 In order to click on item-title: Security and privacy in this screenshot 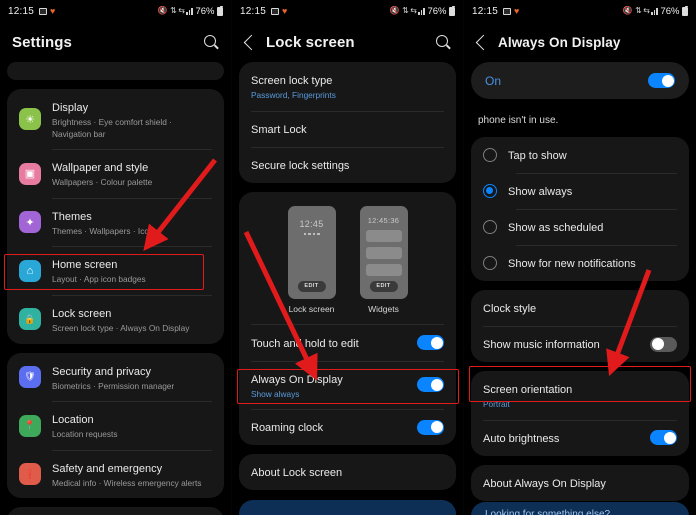, I will do `click(102, 371)`.